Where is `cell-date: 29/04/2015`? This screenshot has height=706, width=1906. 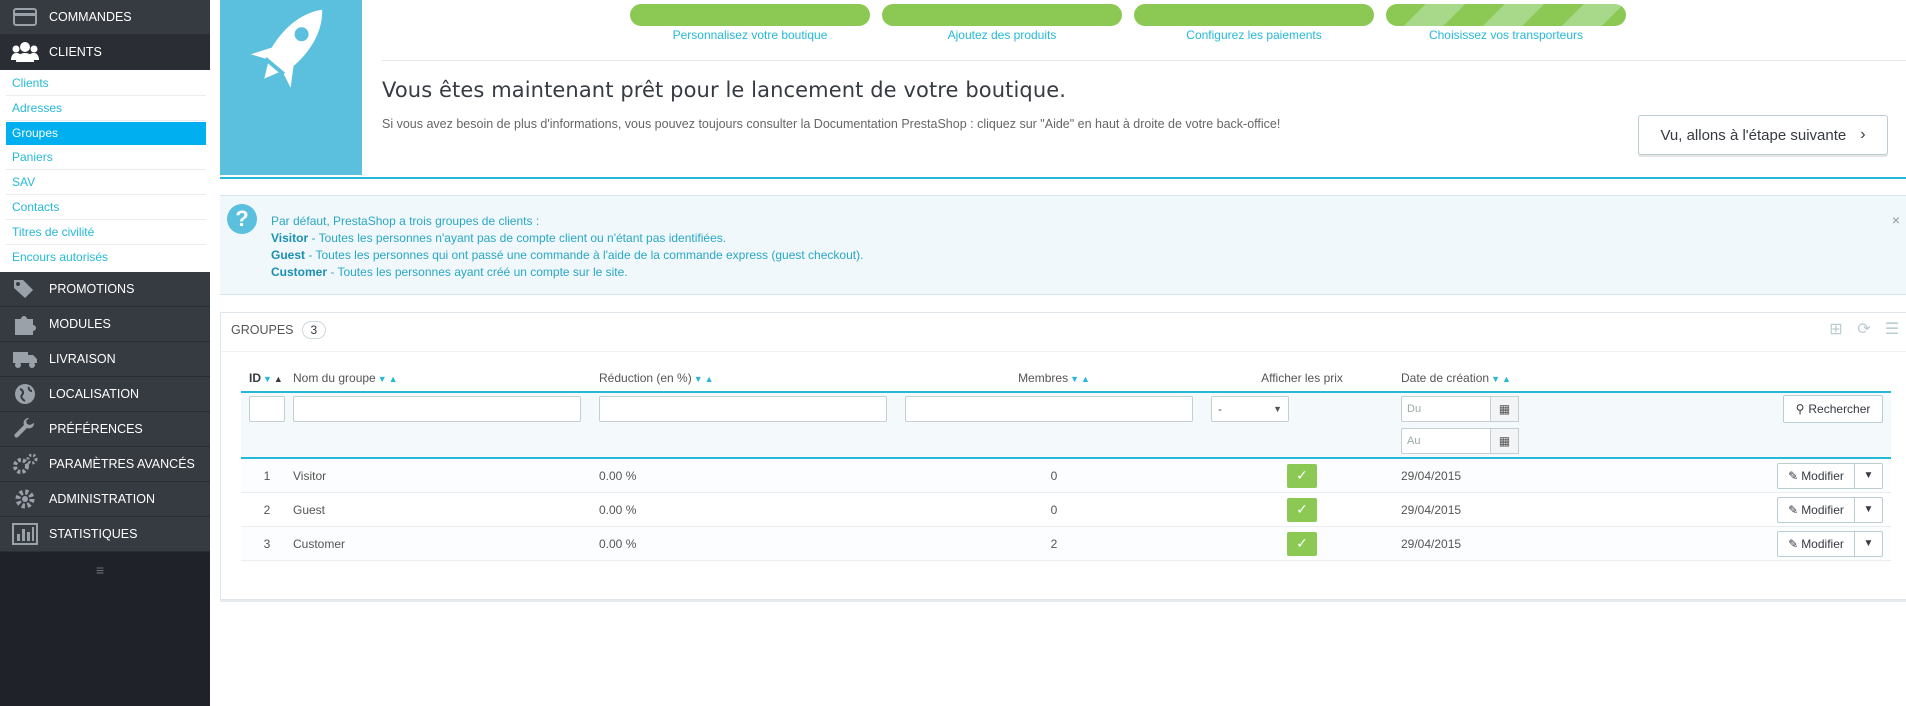 cell-date: 29/04/2015 is located at coordinates (1468, 543).